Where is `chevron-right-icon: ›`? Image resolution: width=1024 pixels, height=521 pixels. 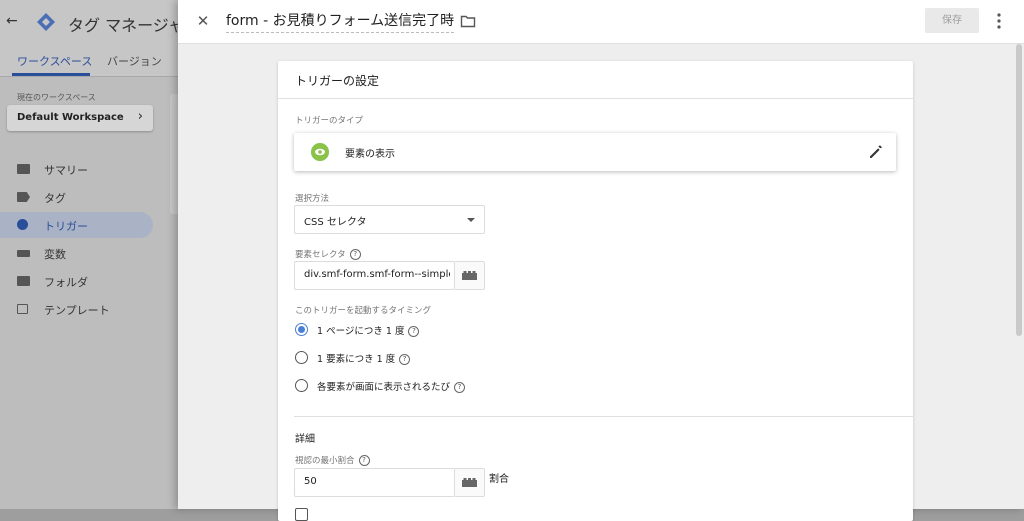
chevron-right-icon: › is located at coordinates (140, 116).